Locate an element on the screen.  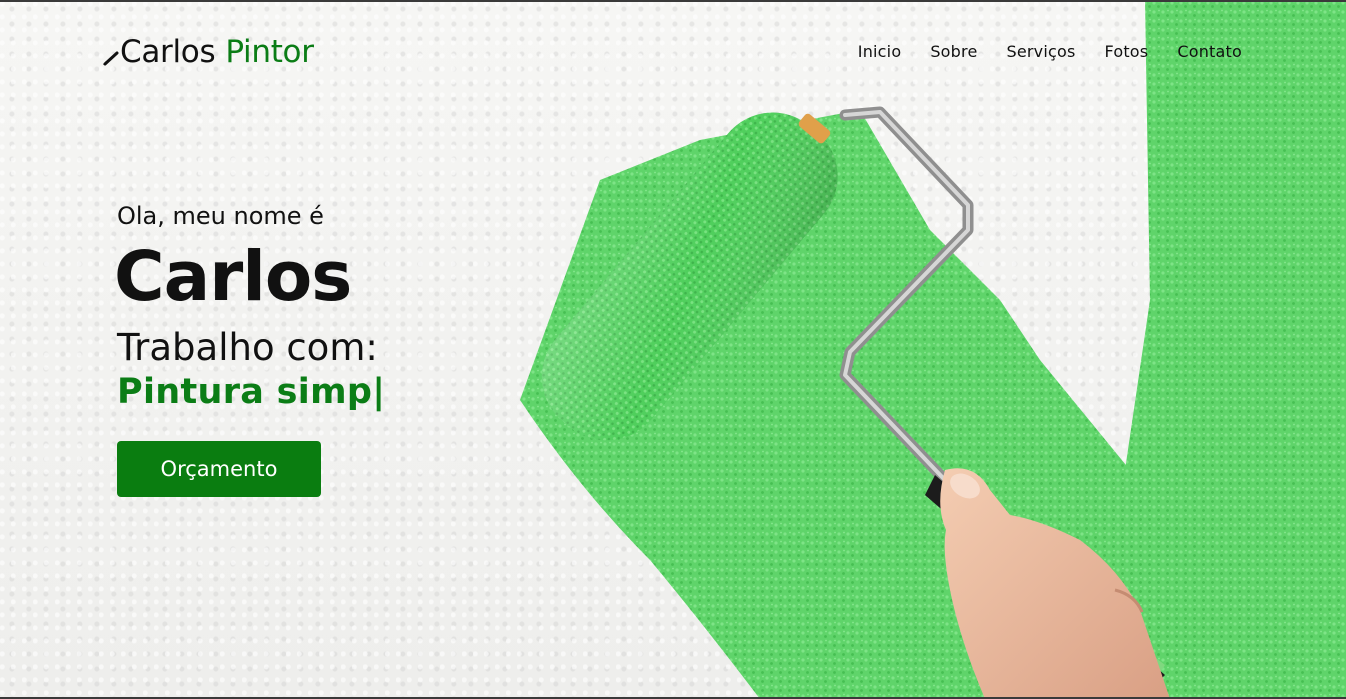
quote-button: Orçamento is located at coordinates (219, 469).